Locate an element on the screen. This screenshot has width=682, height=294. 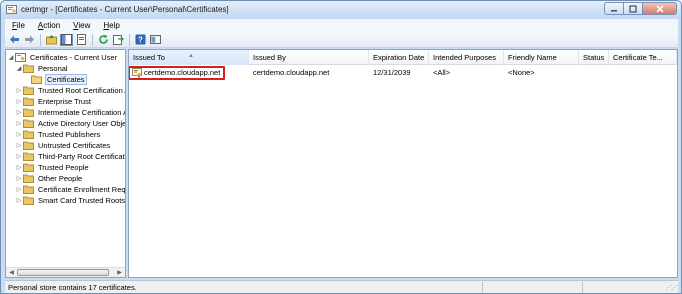
tree-item-store: ▷ Certificate Enrollment Reques is located at coordinates (70, 189).